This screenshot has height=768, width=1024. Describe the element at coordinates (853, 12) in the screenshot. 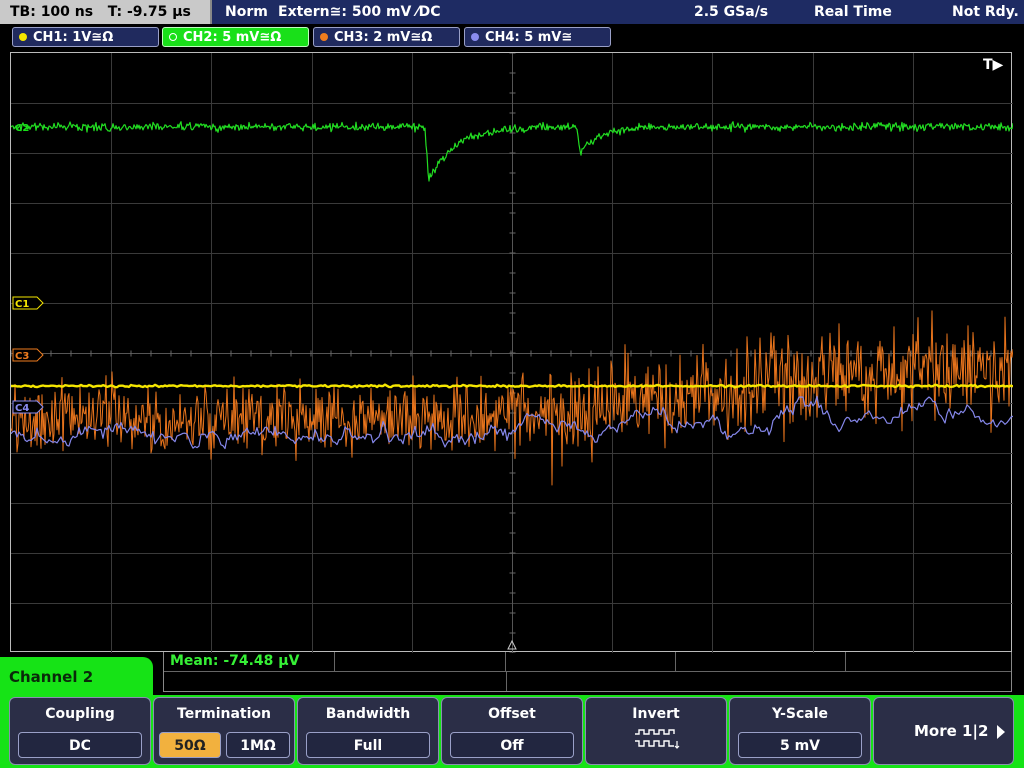

I see `acquisition-mode: Real Time` at that location.